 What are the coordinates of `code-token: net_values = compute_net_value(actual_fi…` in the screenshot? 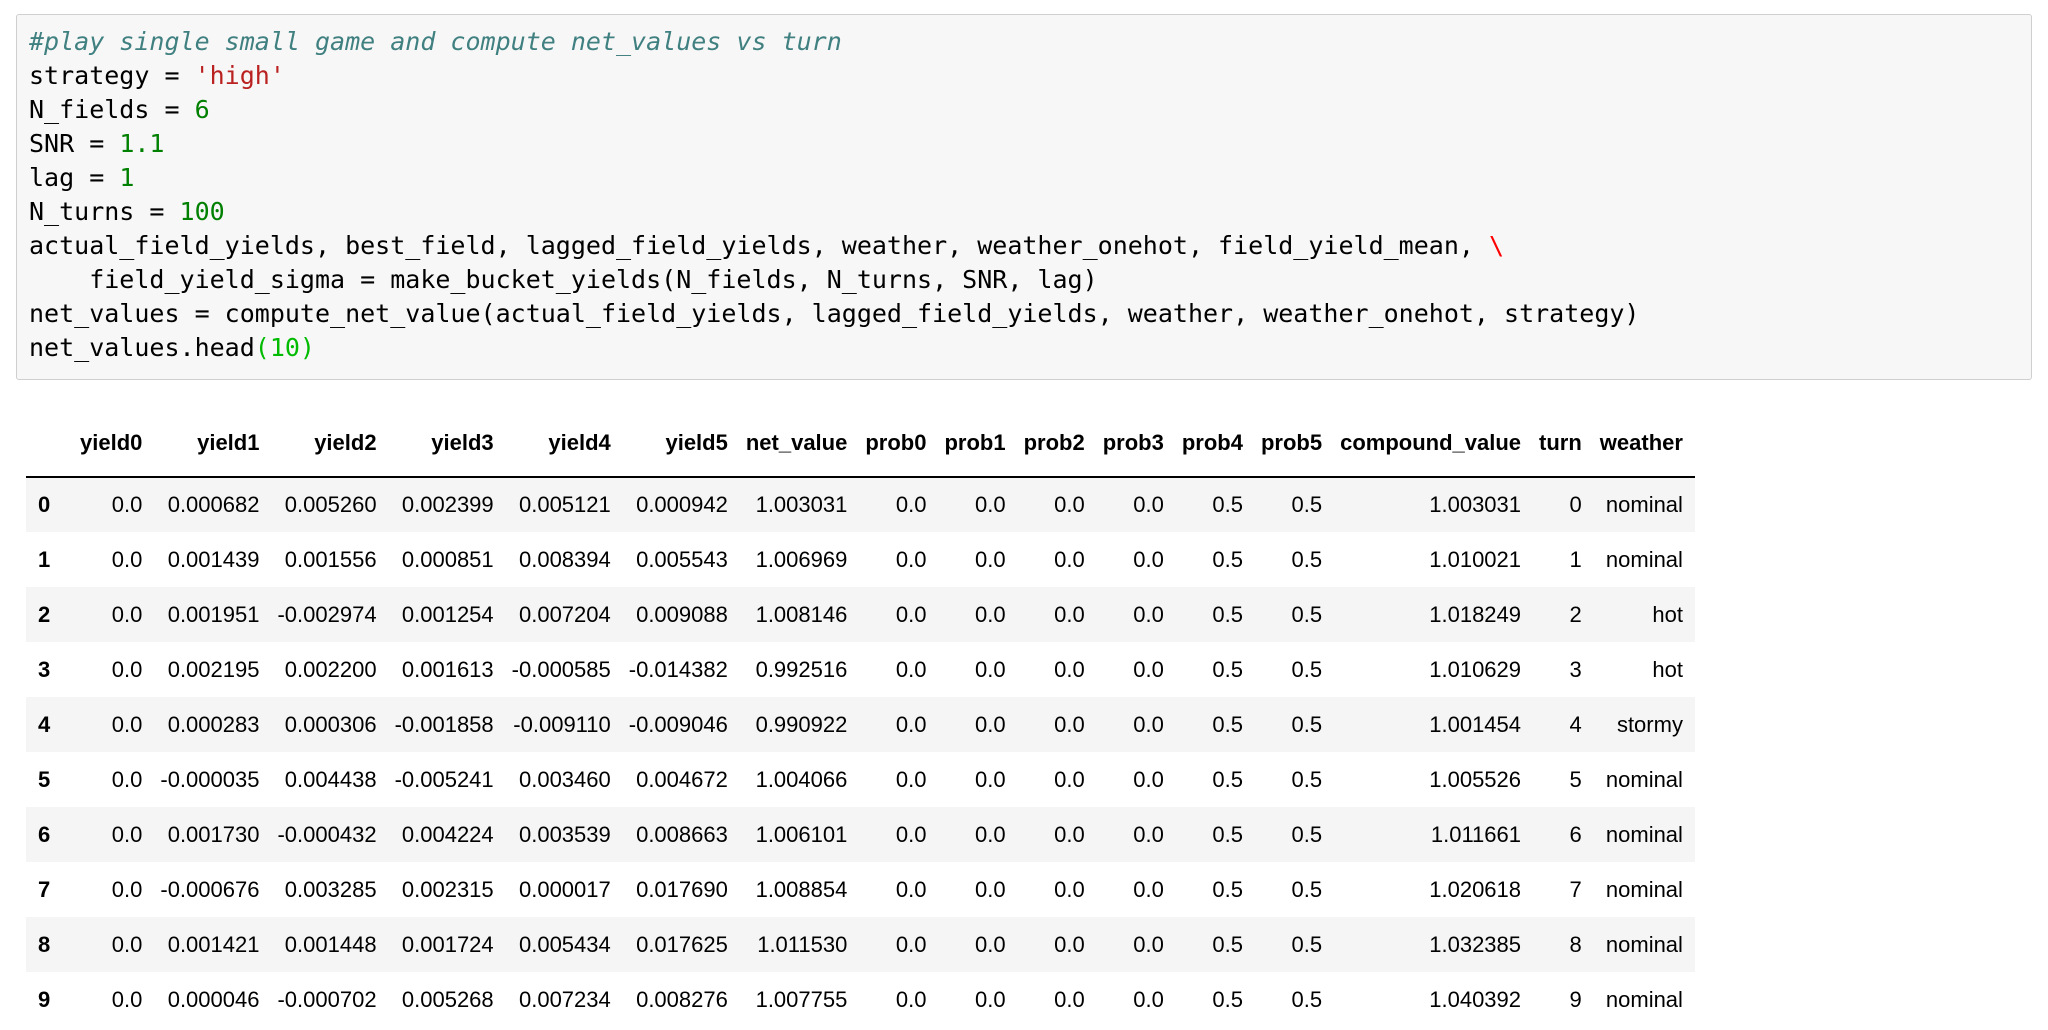 It's located at (834, 313).